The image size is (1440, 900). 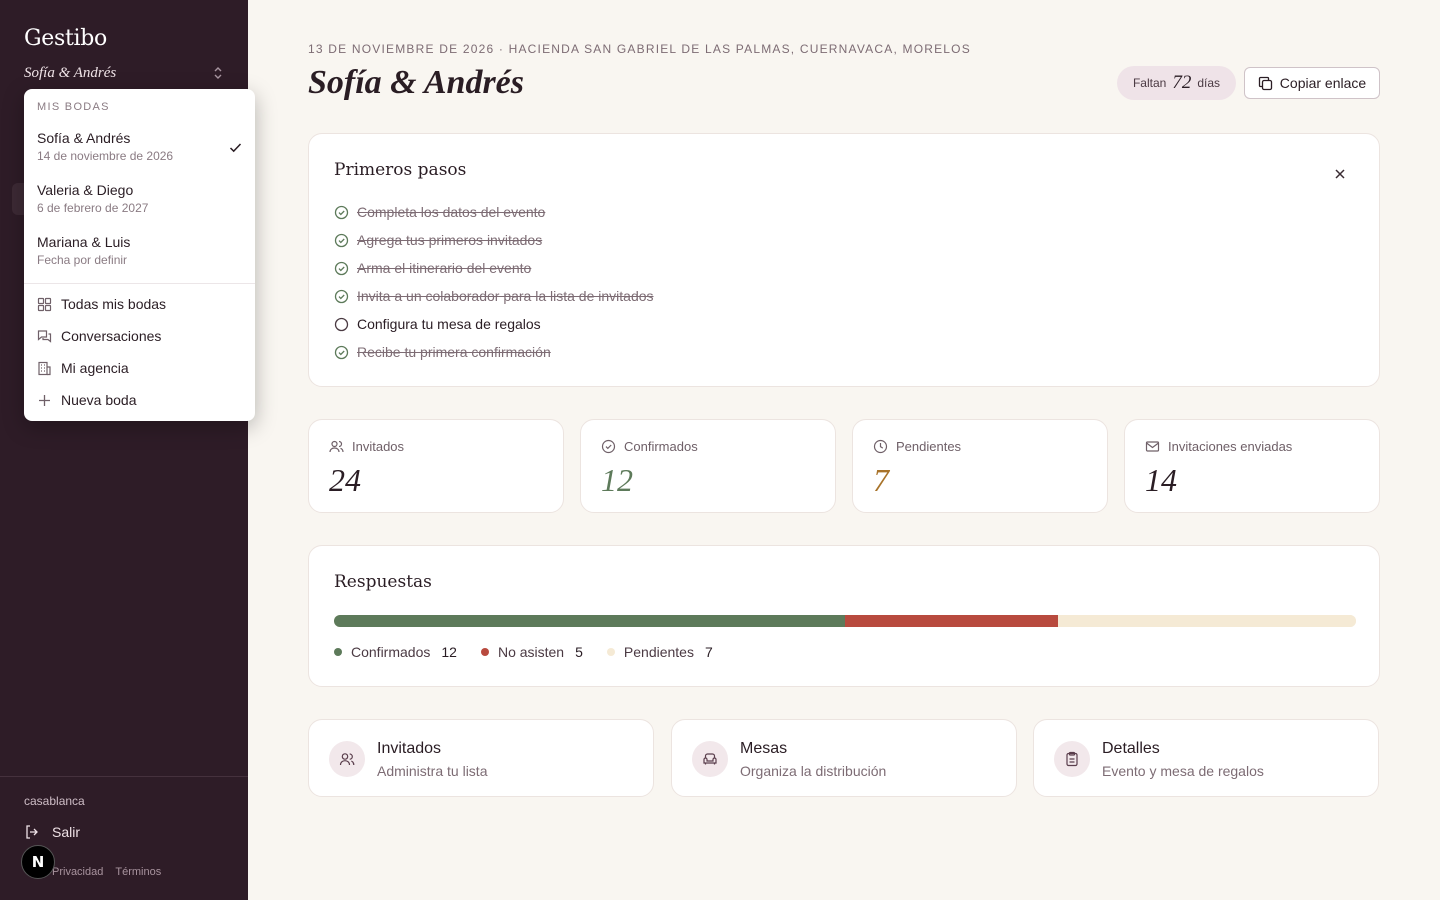 I want to click on responses-legend: Confirmados 12 No asisten 5 Pendientes 7, so click(x=523, y=652).